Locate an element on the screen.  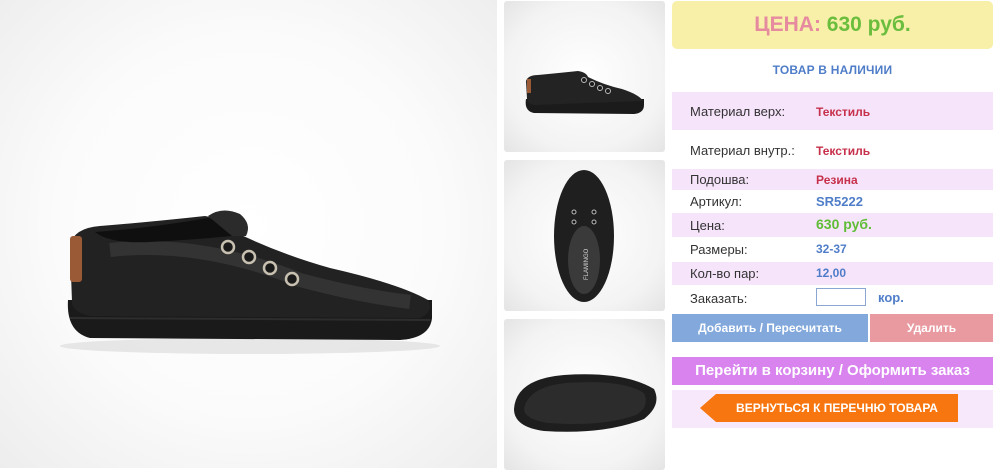
spec-value: Резина is located at coordinates (837, 180).